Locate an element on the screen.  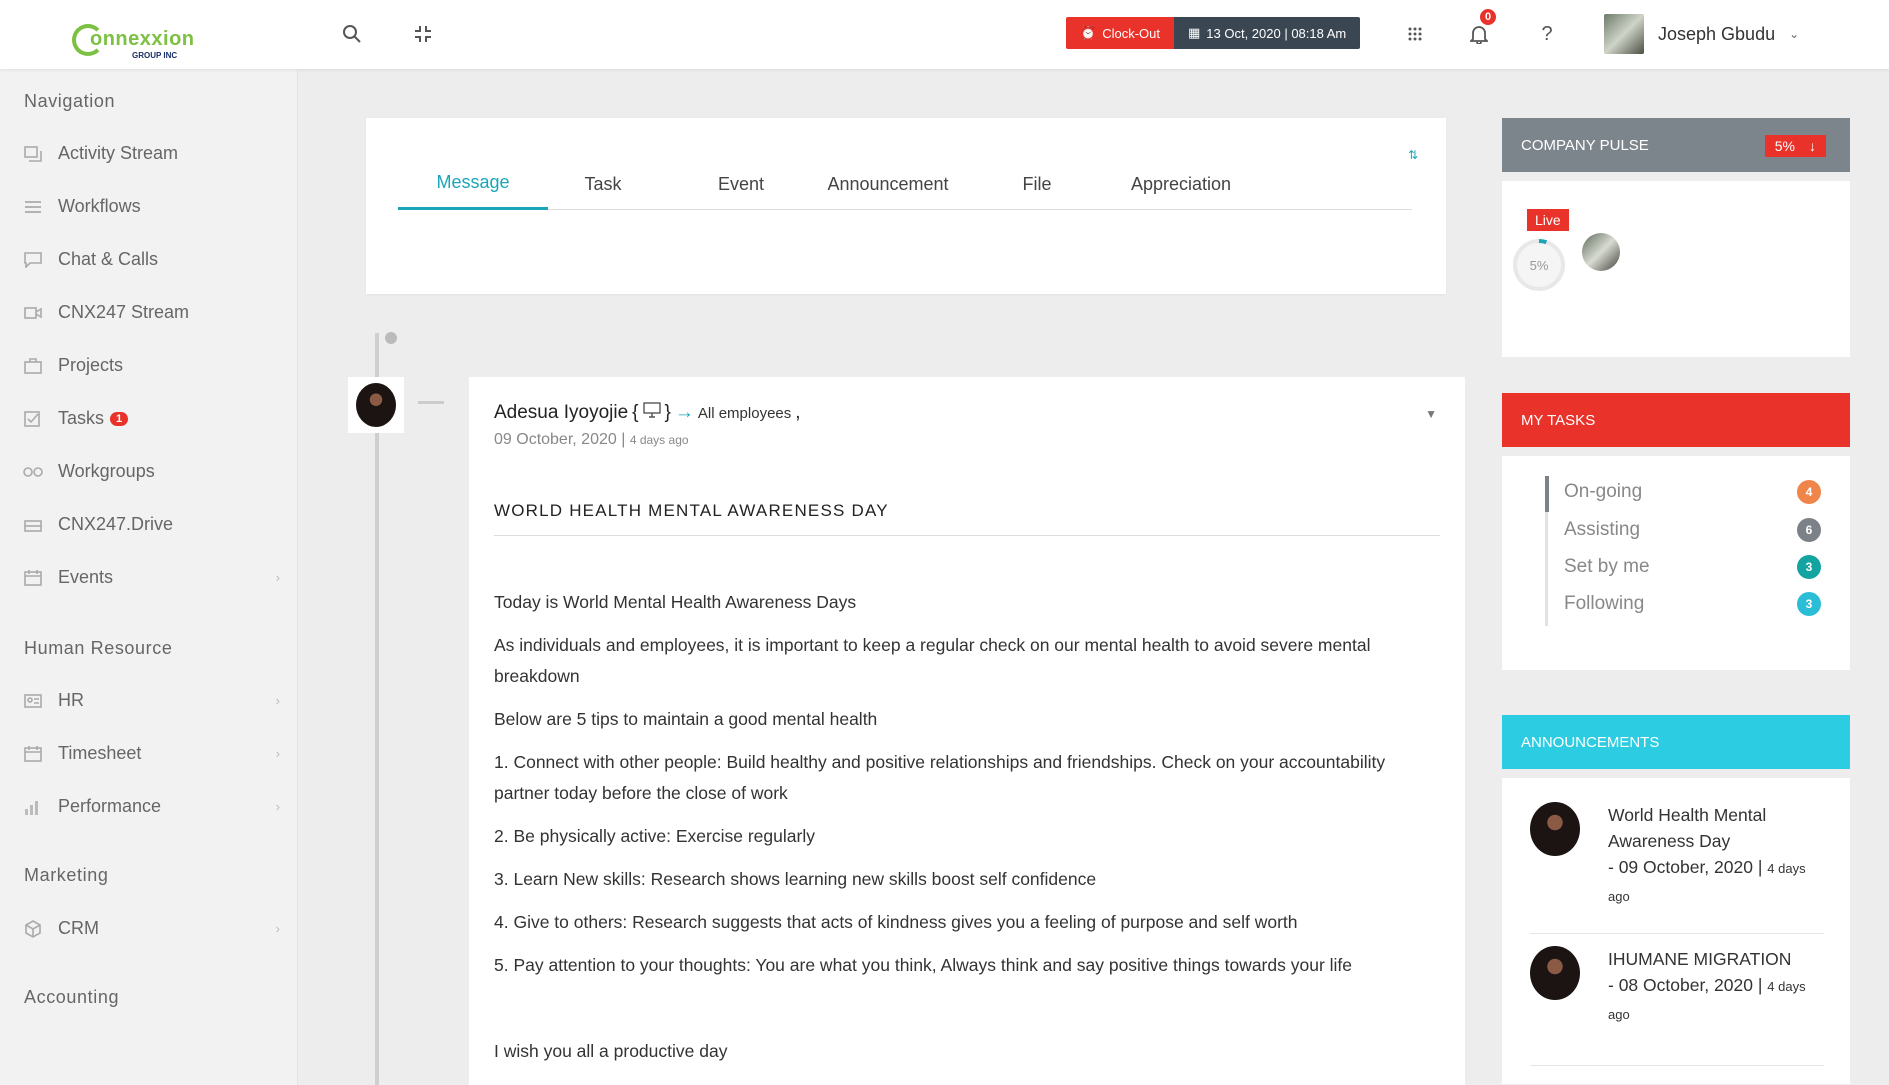
pulse-gauge-label: 5% is located at coordinates (1539, 265).